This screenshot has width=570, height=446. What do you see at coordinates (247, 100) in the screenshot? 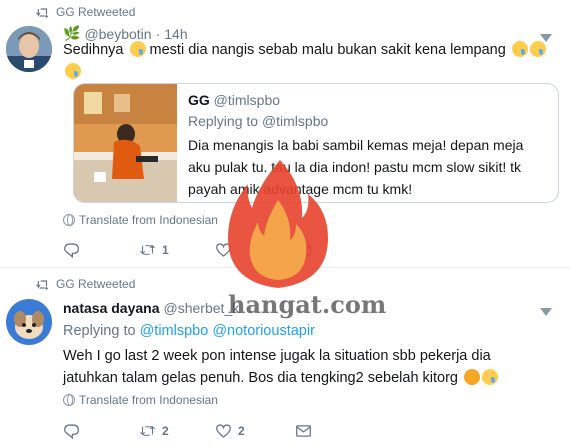
I see `quoted-author-handle: @timlspbo` at bounding box center [247, 100].